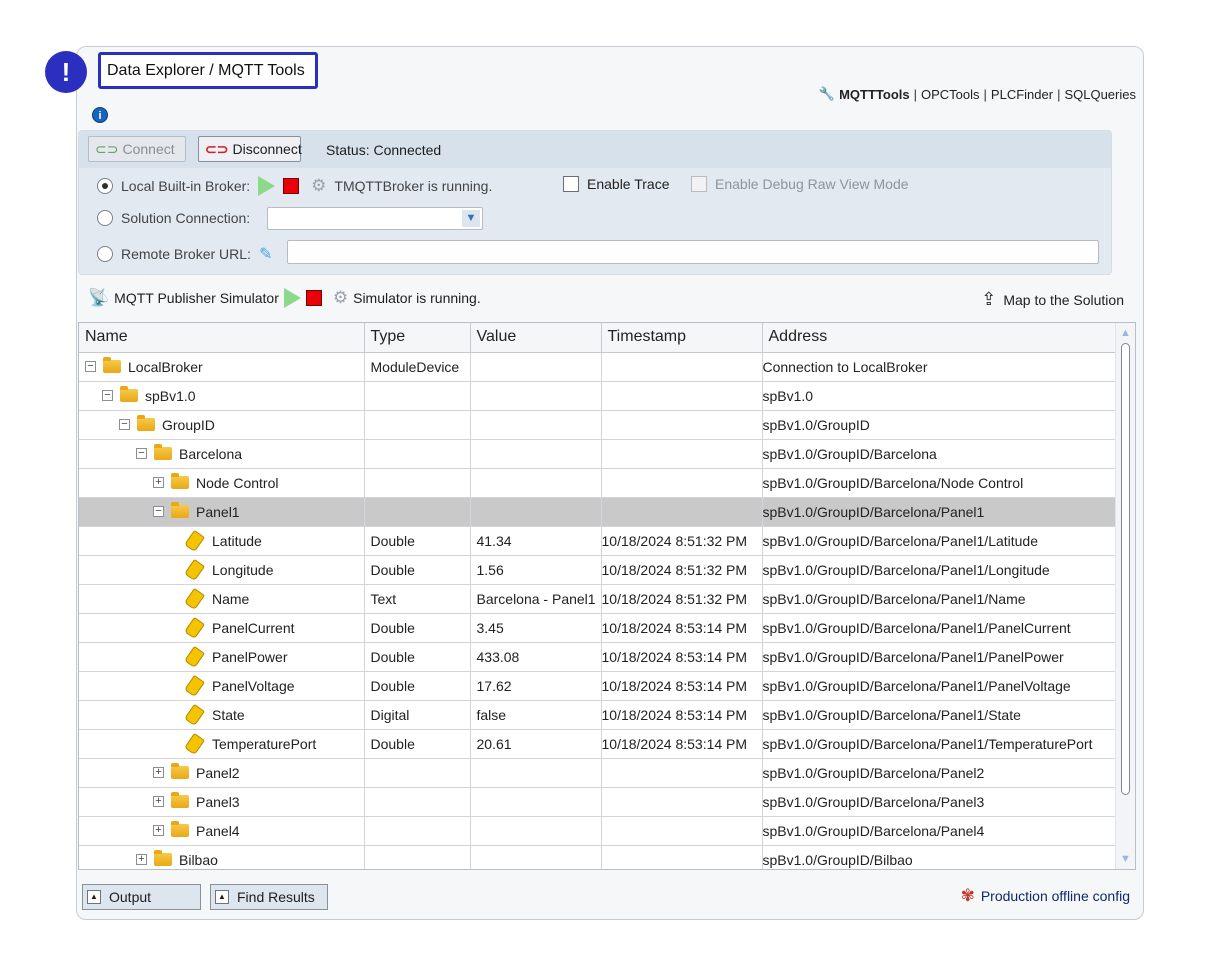 This screenshot has width=1222, height=958. What do you see at coordinates (1022, 94) in the screenshot?
I see `link-plcfinder: PLCFinder` at bounding box center [1022, 94].